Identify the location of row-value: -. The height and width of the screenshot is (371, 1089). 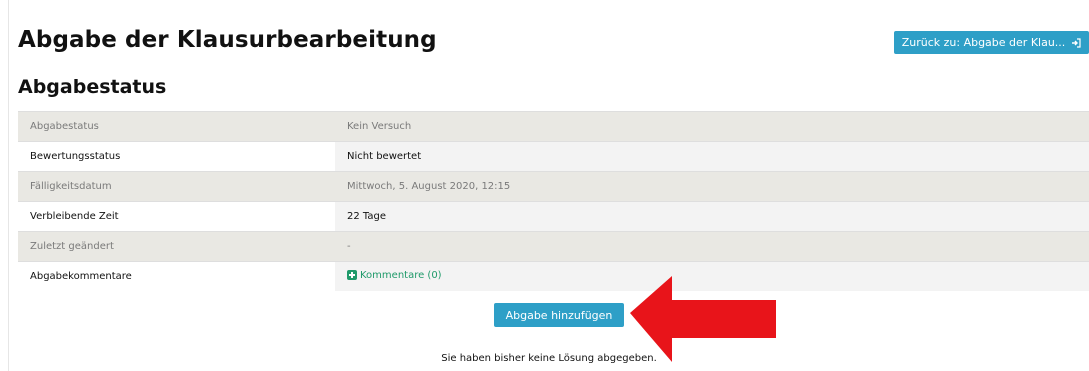
(712, 246).